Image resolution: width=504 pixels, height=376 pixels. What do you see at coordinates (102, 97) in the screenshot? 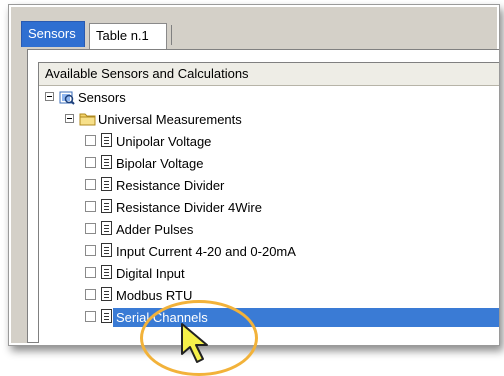
I see `tree-node-label: Sensors` at bounding box center [102, 97].